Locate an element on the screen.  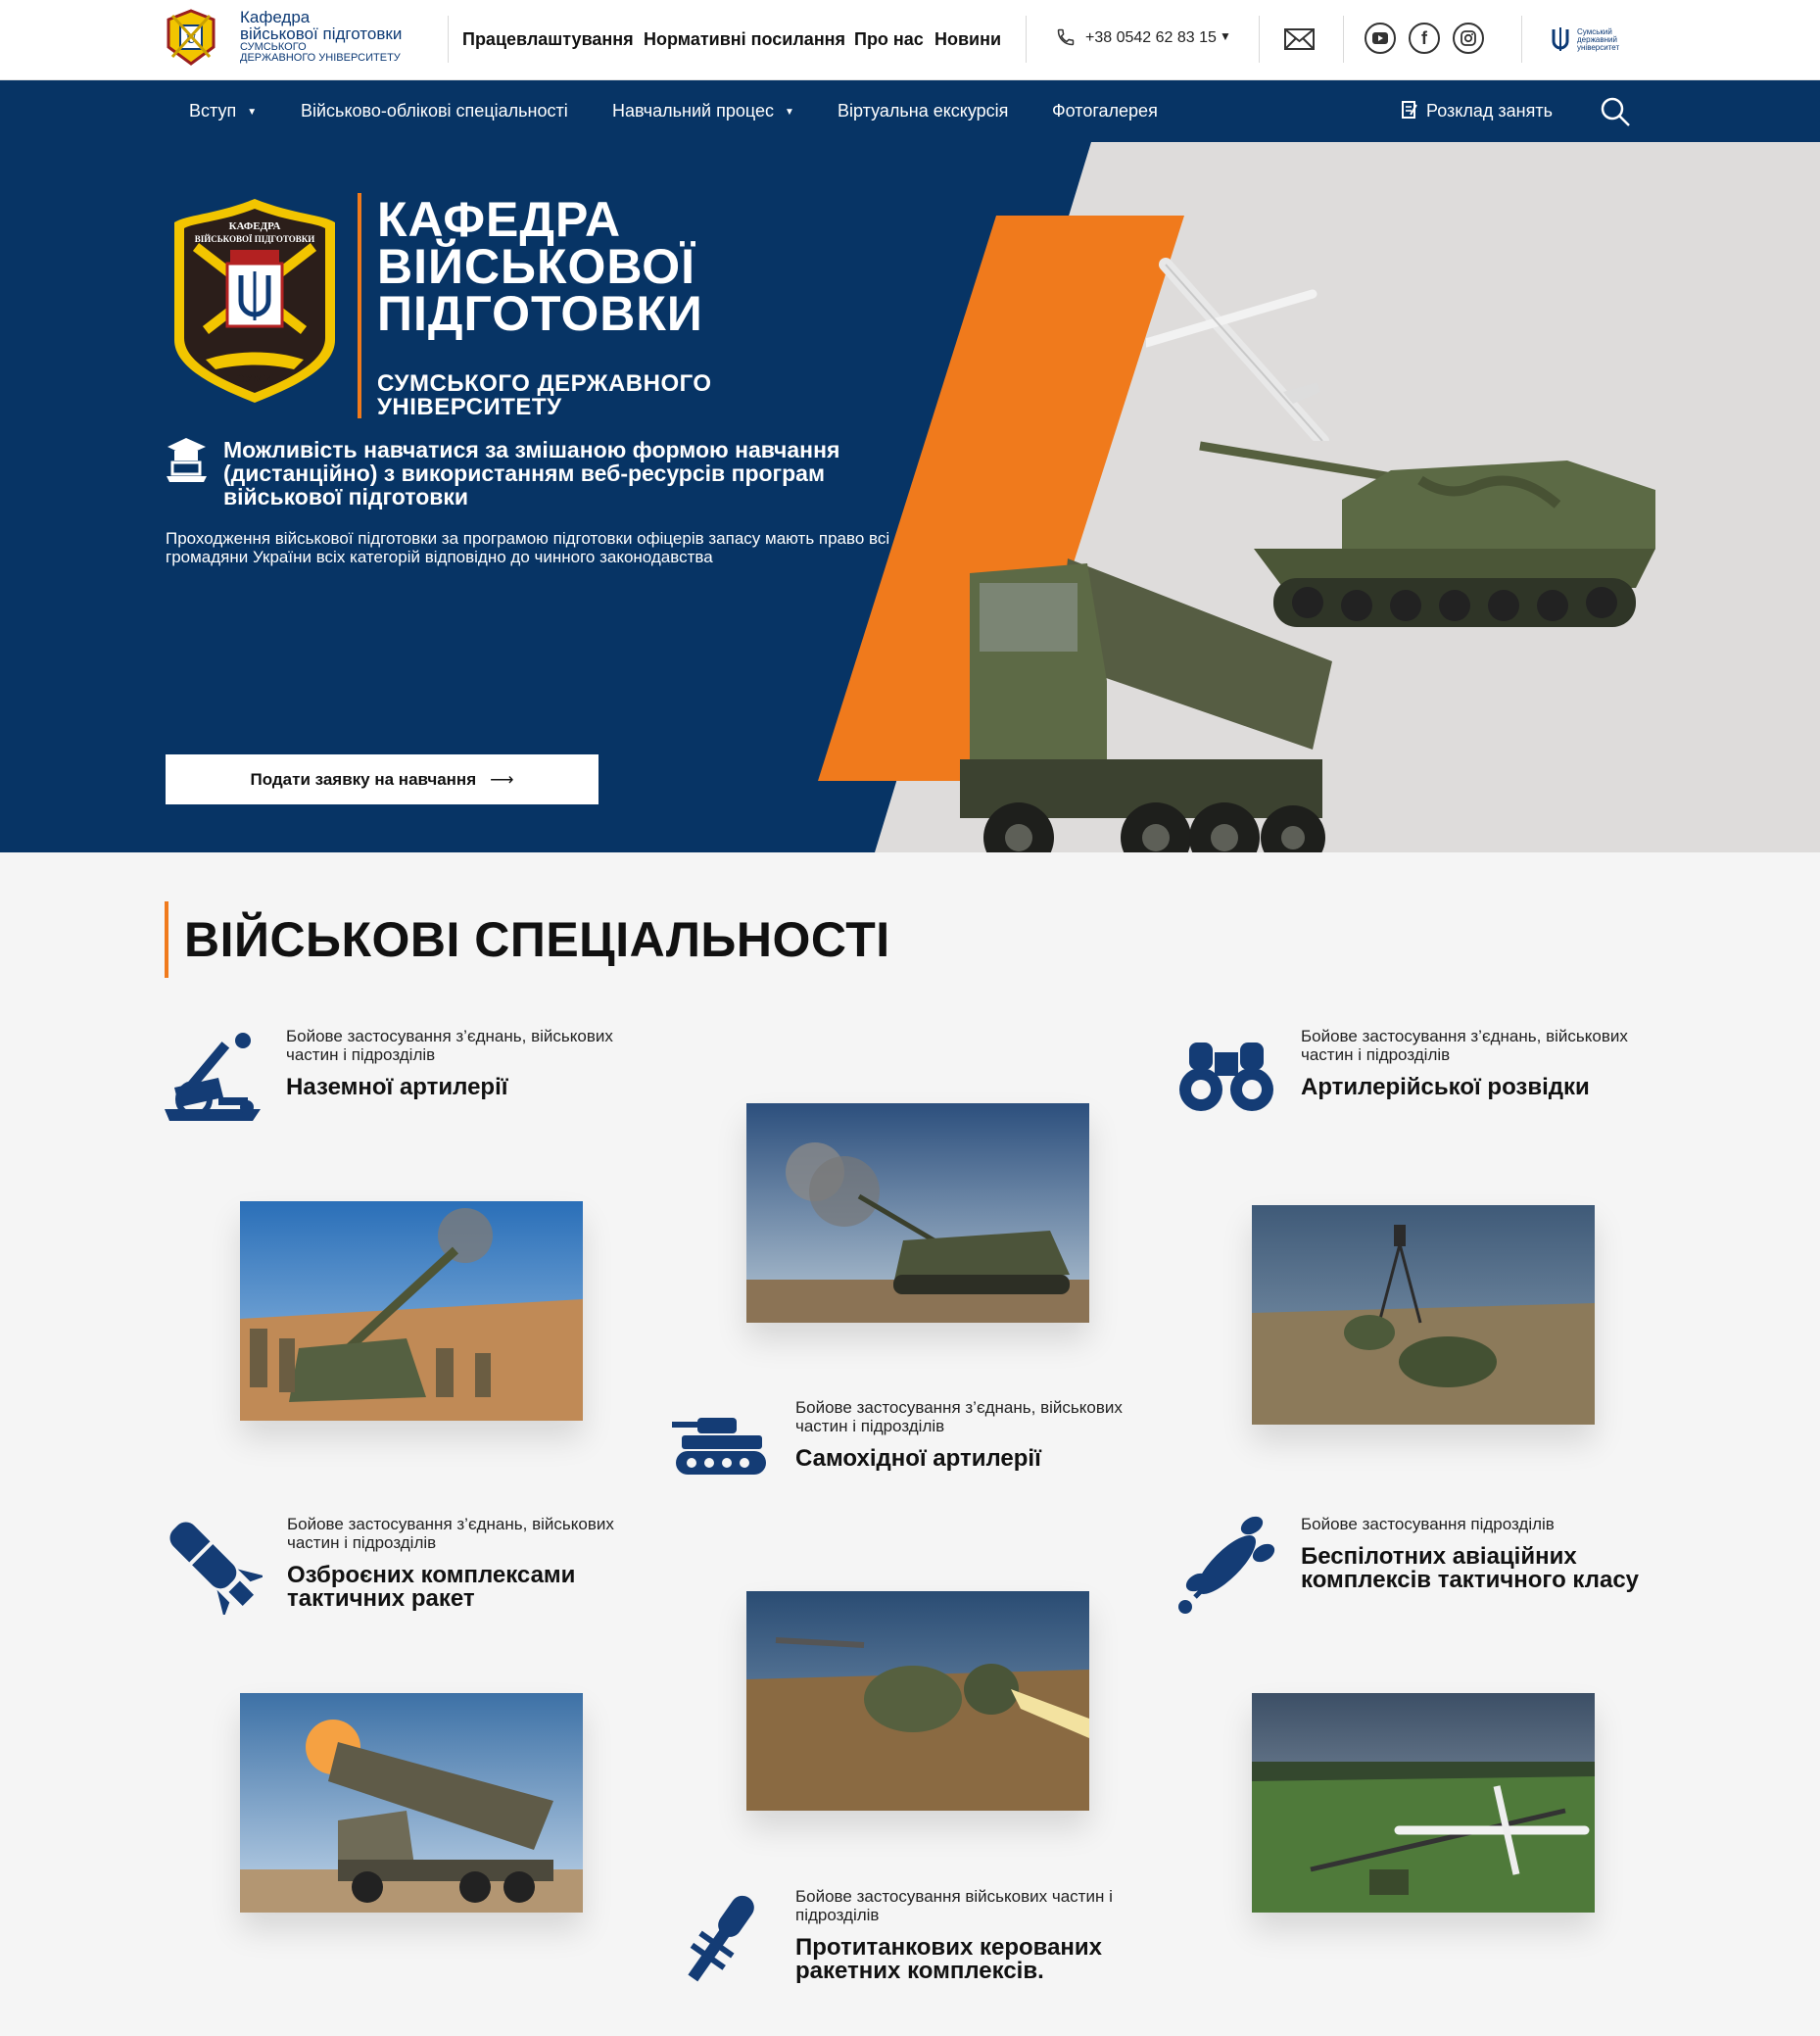
specialty-name: Протитанкових керованих is located at coordinates (949, 1948).